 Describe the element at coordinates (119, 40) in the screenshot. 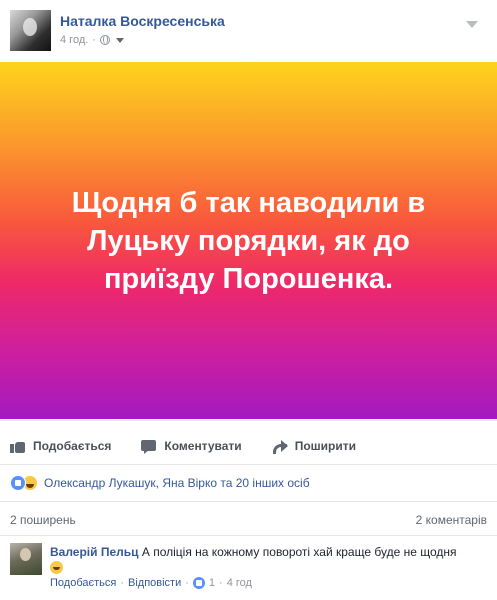

I see `chevron-down-icon` at that location.